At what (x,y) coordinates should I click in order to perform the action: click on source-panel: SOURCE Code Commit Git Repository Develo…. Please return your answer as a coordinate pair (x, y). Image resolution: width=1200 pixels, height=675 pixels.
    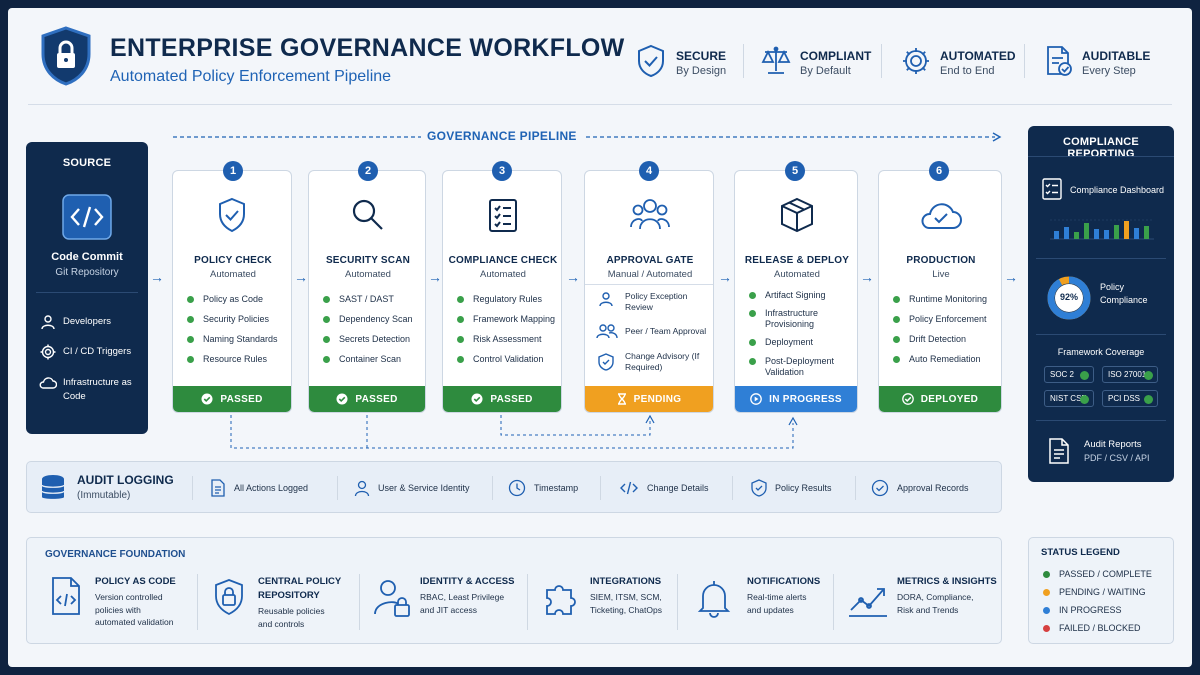
    Looking at the image, I should click on (87, 288).